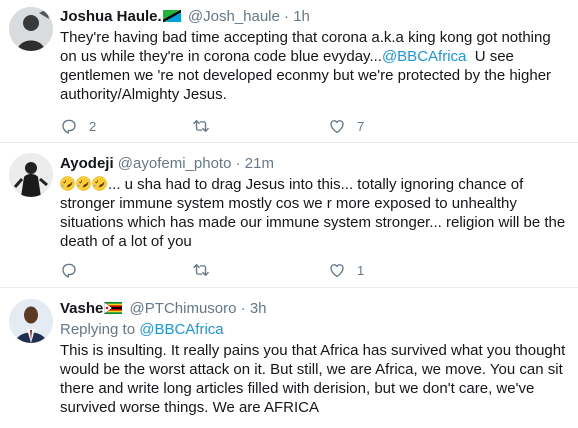 This screenshot has width=578, height=428. What do you see at coordinates (361, 126) in the screenshot?
I see `like-count: 7` at bounding box center [361, 126].